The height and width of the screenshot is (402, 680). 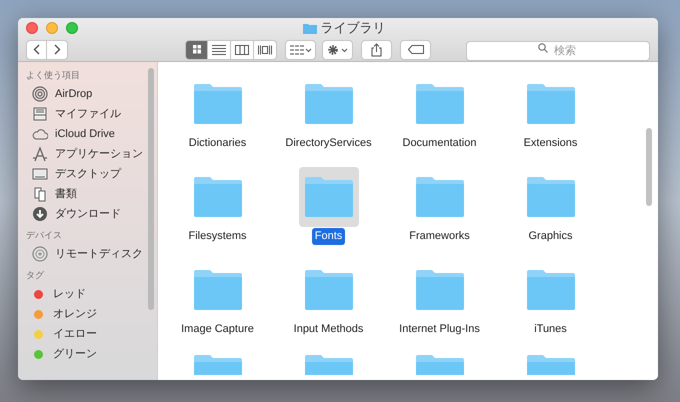 What do you see at coordinates (88, 114) in the screenshot?
I see `sidebar-item: マイファイル` at bounding box center [88, 114].